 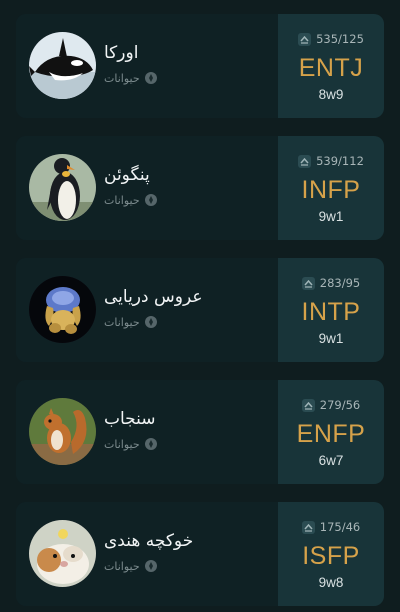 I want to click on character-name: سنجاب, so click(x=130, y=419).